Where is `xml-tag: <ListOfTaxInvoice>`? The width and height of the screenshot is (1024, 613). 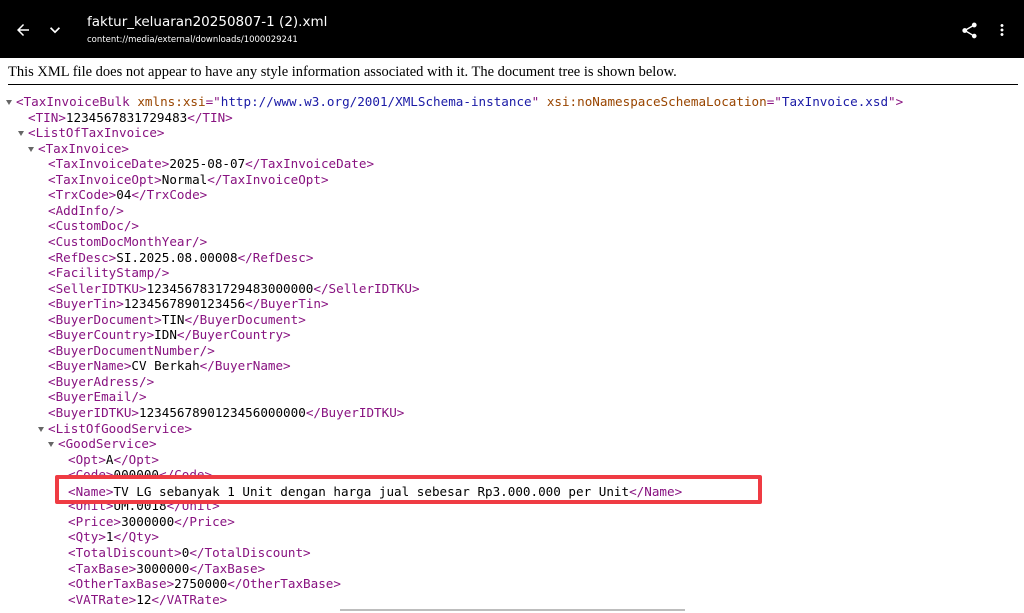 xml-tag: <ListOfTaxInvoice> is located at coordinates (96, 133).